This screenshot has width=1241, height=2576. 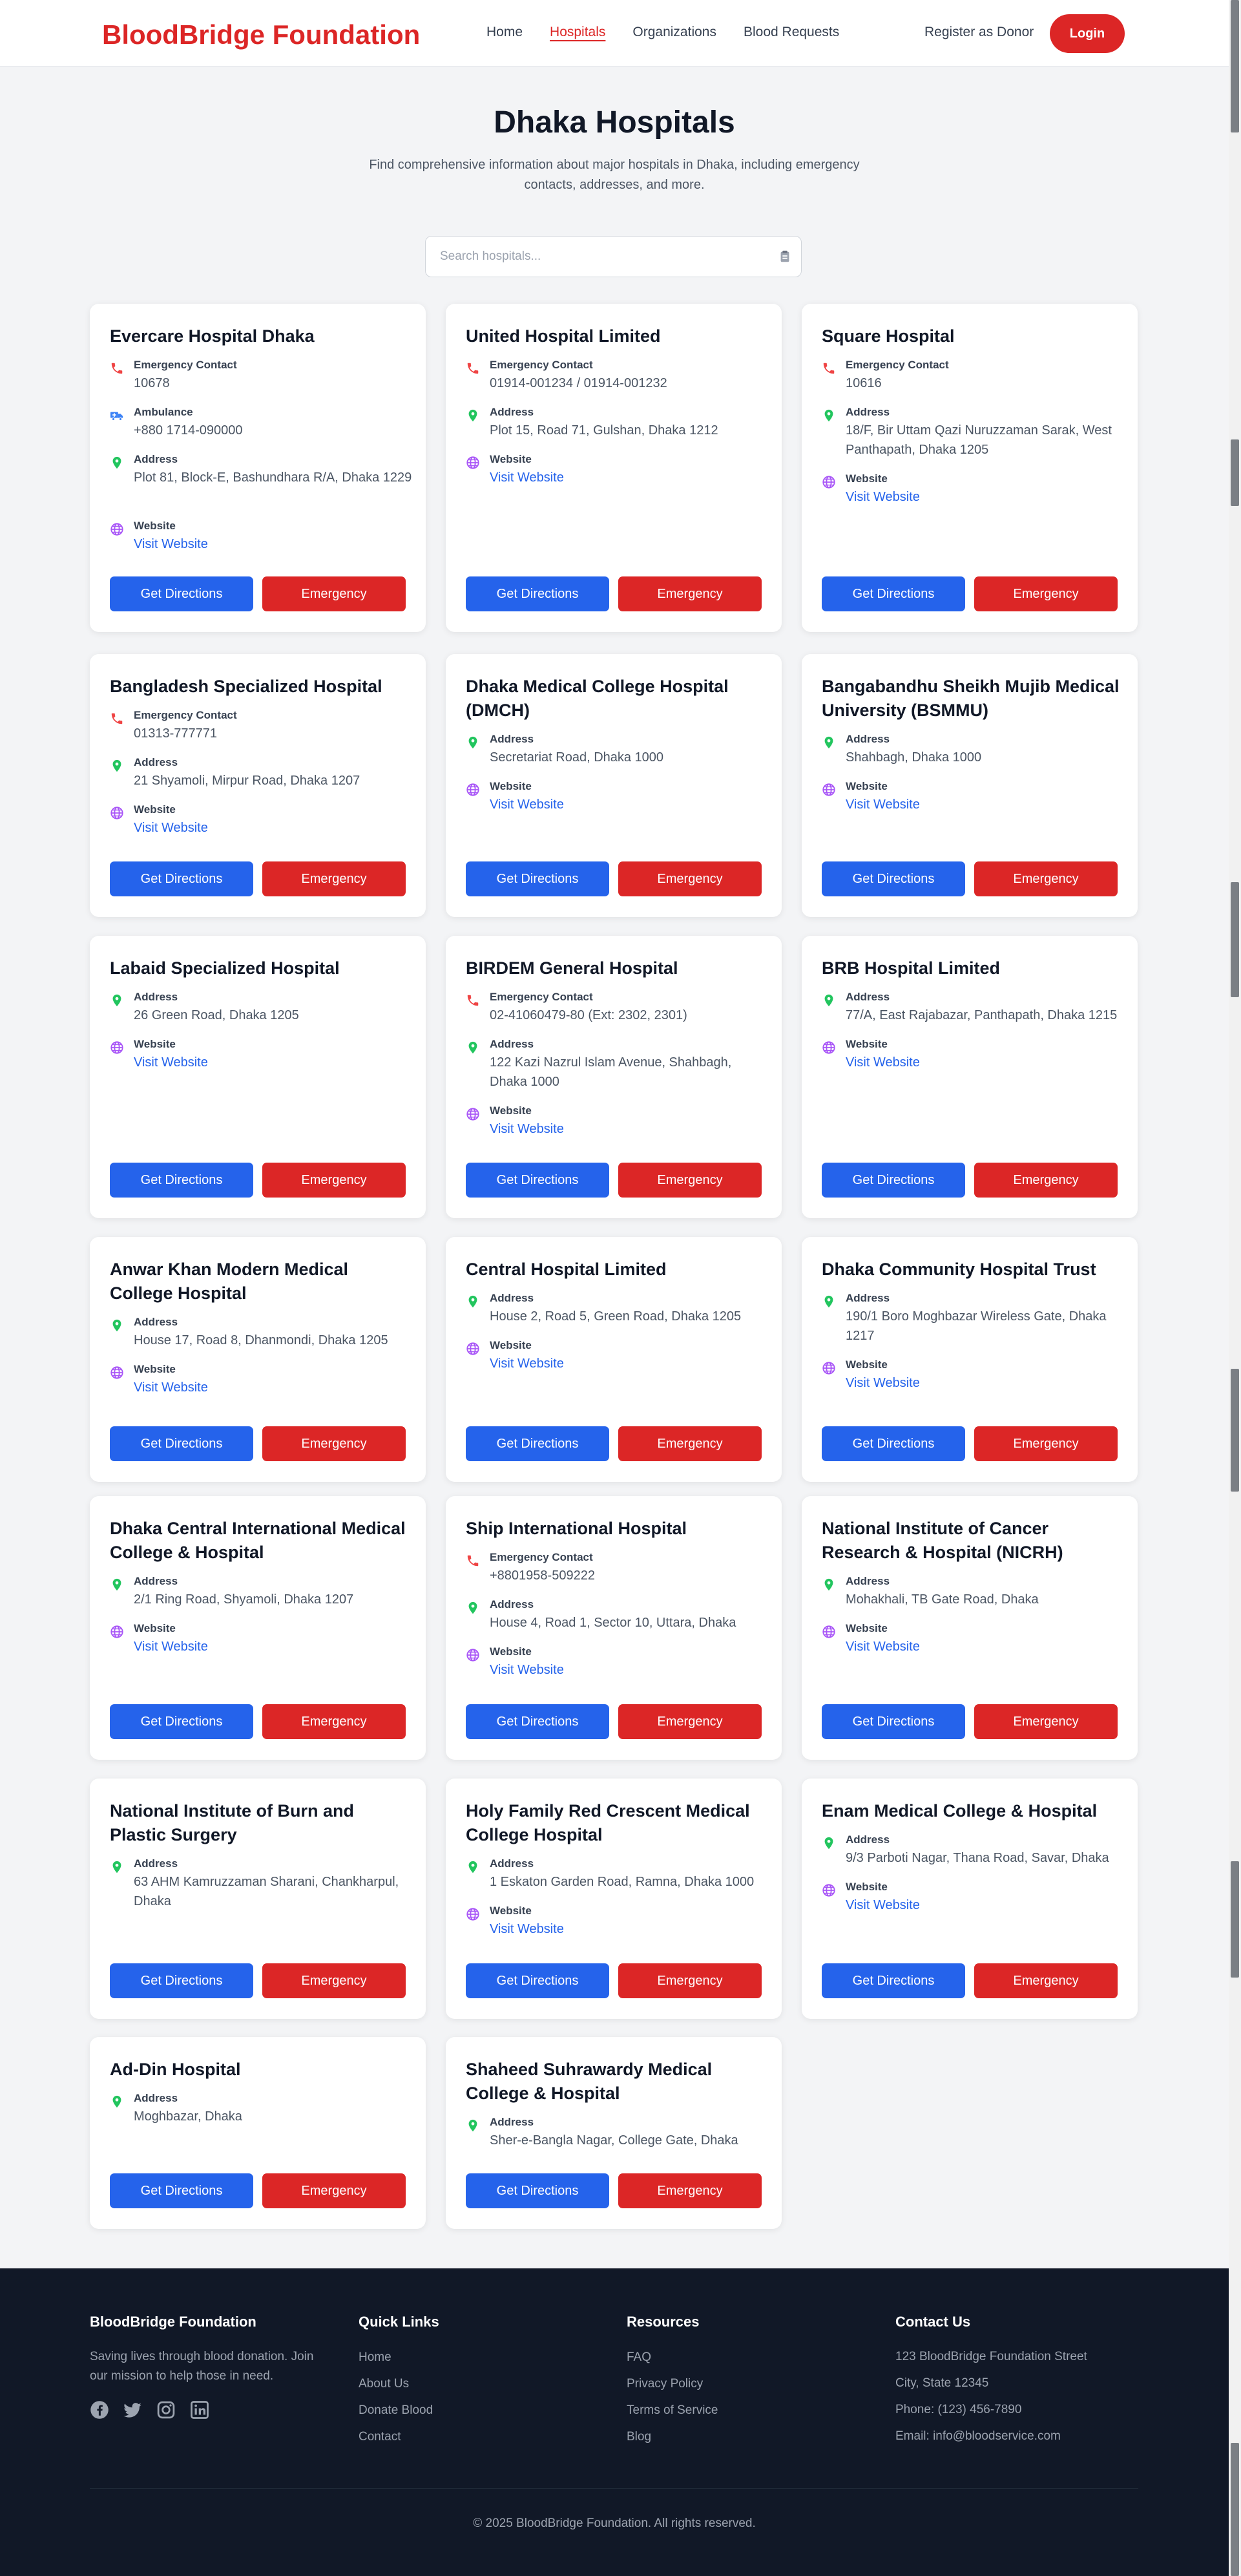 What do you see at coordinates (785, 256) in the screenshot?
I see `search-icon` at bounding box center [785, 256].